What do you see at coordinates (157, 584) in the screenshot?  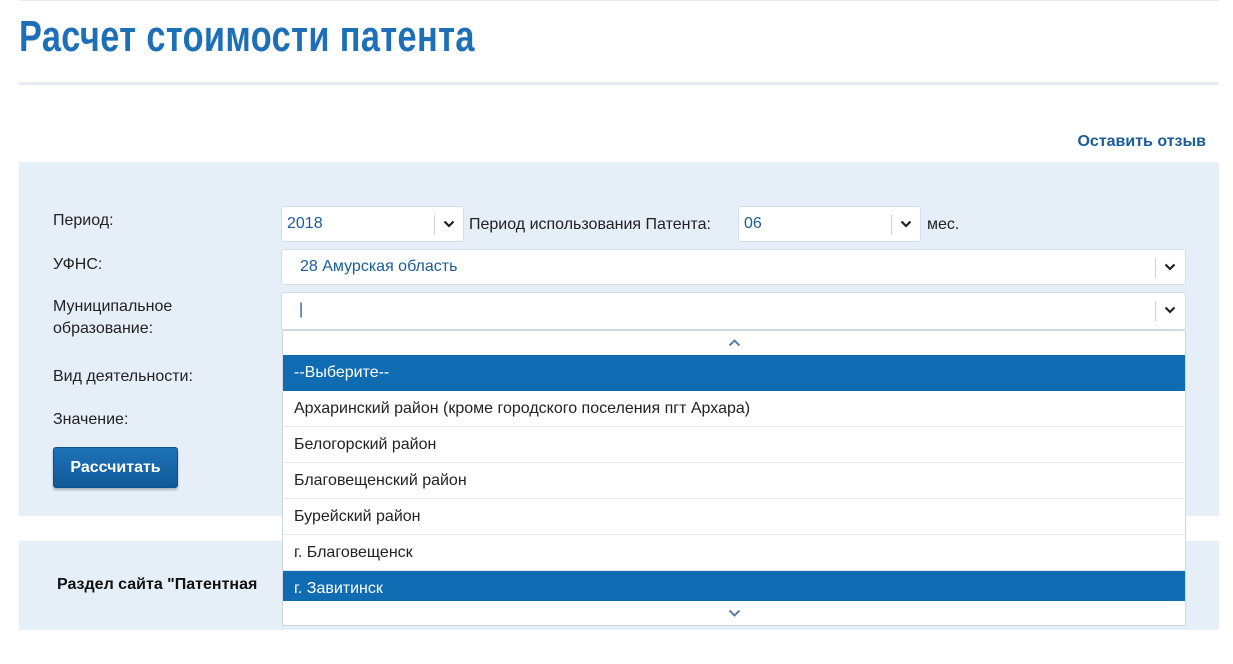 I see `bottom-section-text: Раздел сайта "Патентная` at bounding box center [157, 584].